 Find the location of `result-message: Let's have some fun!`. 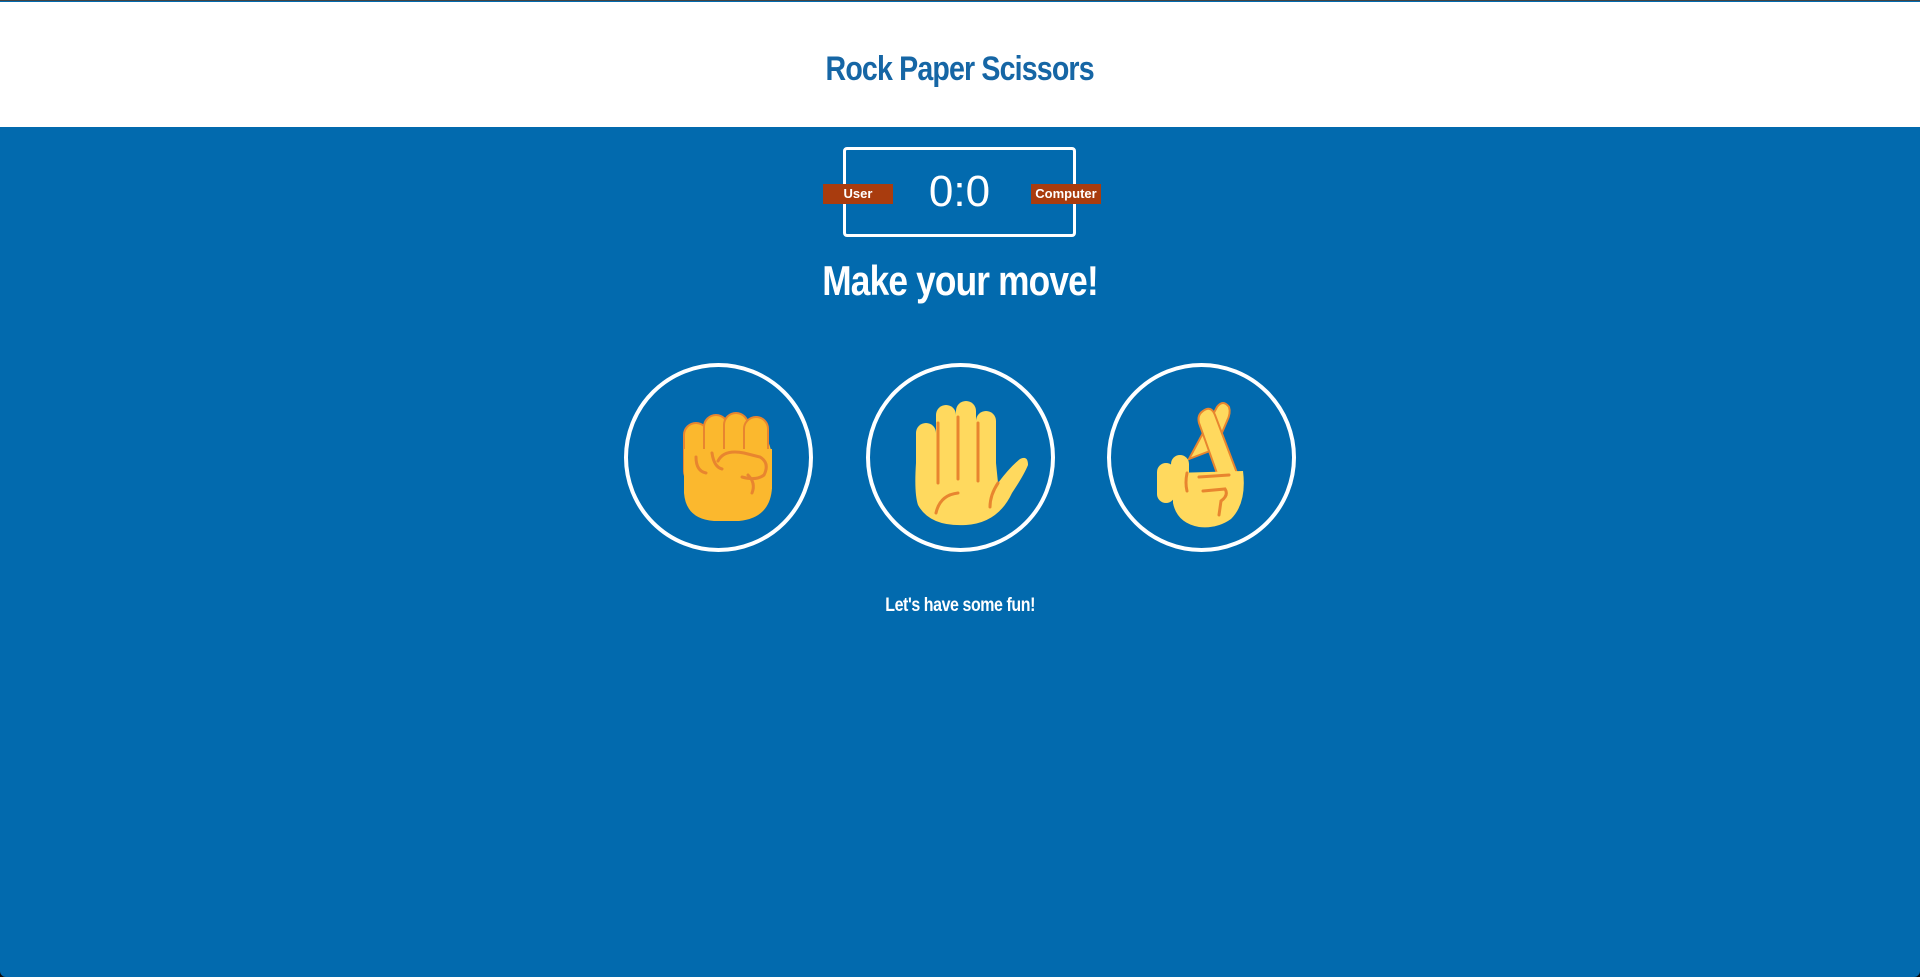

result-message: Let's have some fun! is located at coordinates (960, 606).